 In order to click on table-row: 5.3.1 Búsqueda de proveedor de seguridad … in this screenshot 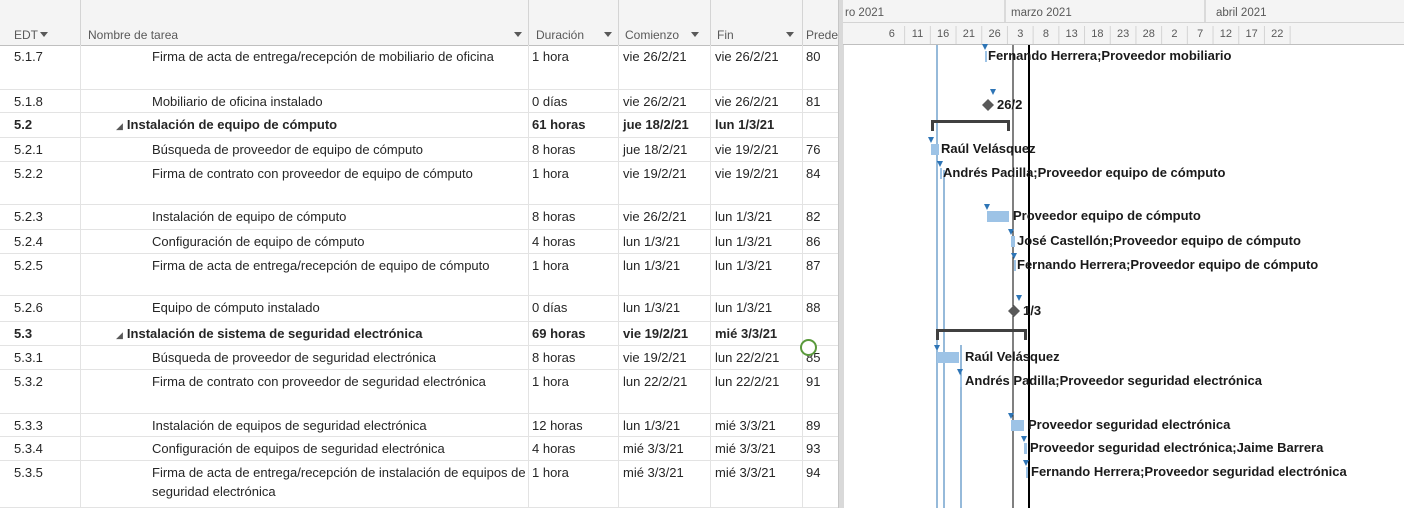, I will do `click(420, 358)`.